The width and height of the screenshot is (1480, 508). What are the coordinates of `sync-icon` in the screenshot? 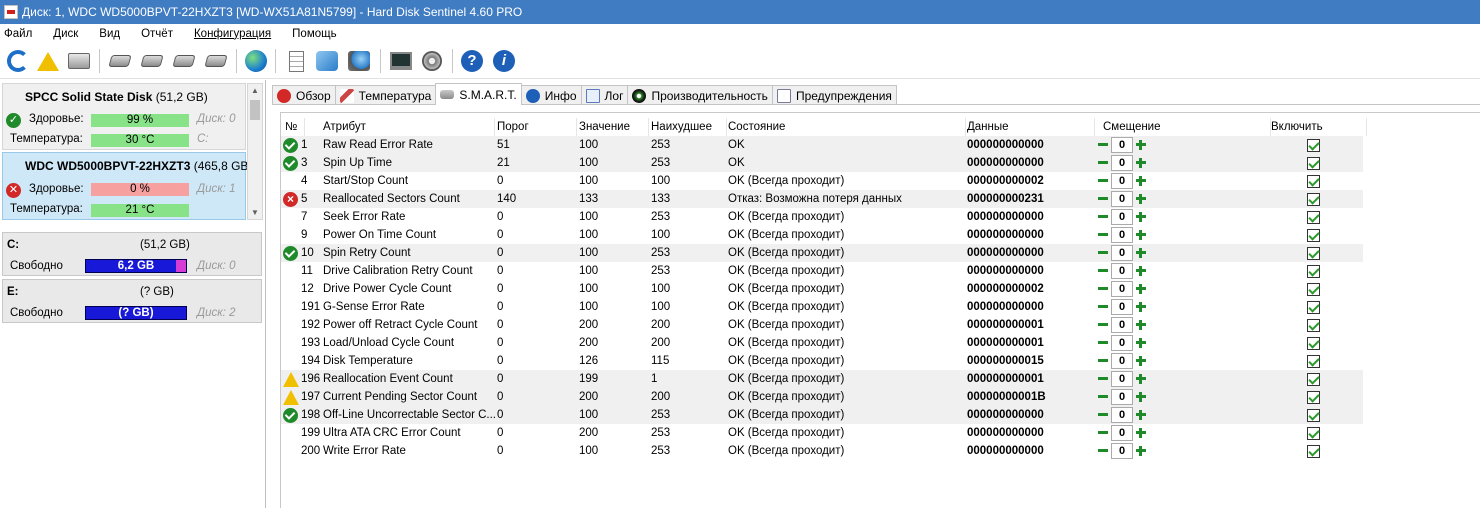 It's located at (327, 61).